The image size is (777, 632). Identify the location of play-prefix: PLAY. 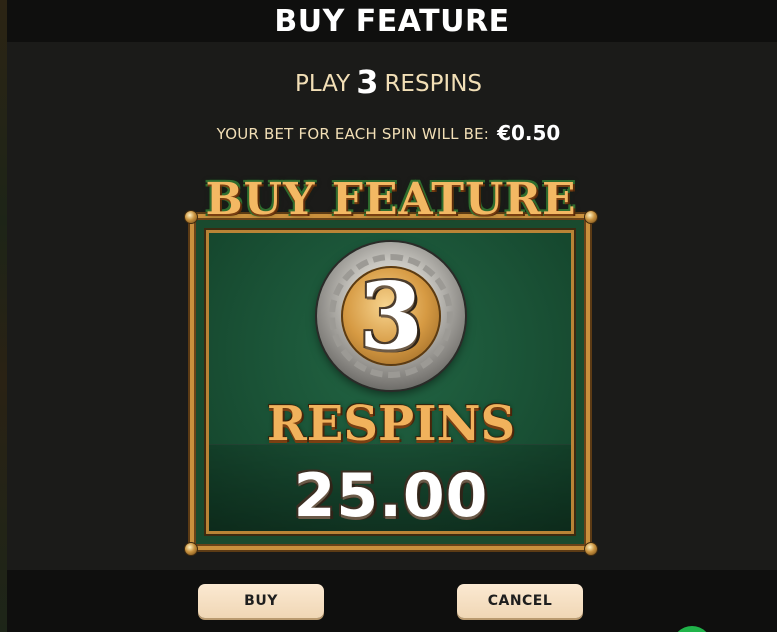
(322, 84).